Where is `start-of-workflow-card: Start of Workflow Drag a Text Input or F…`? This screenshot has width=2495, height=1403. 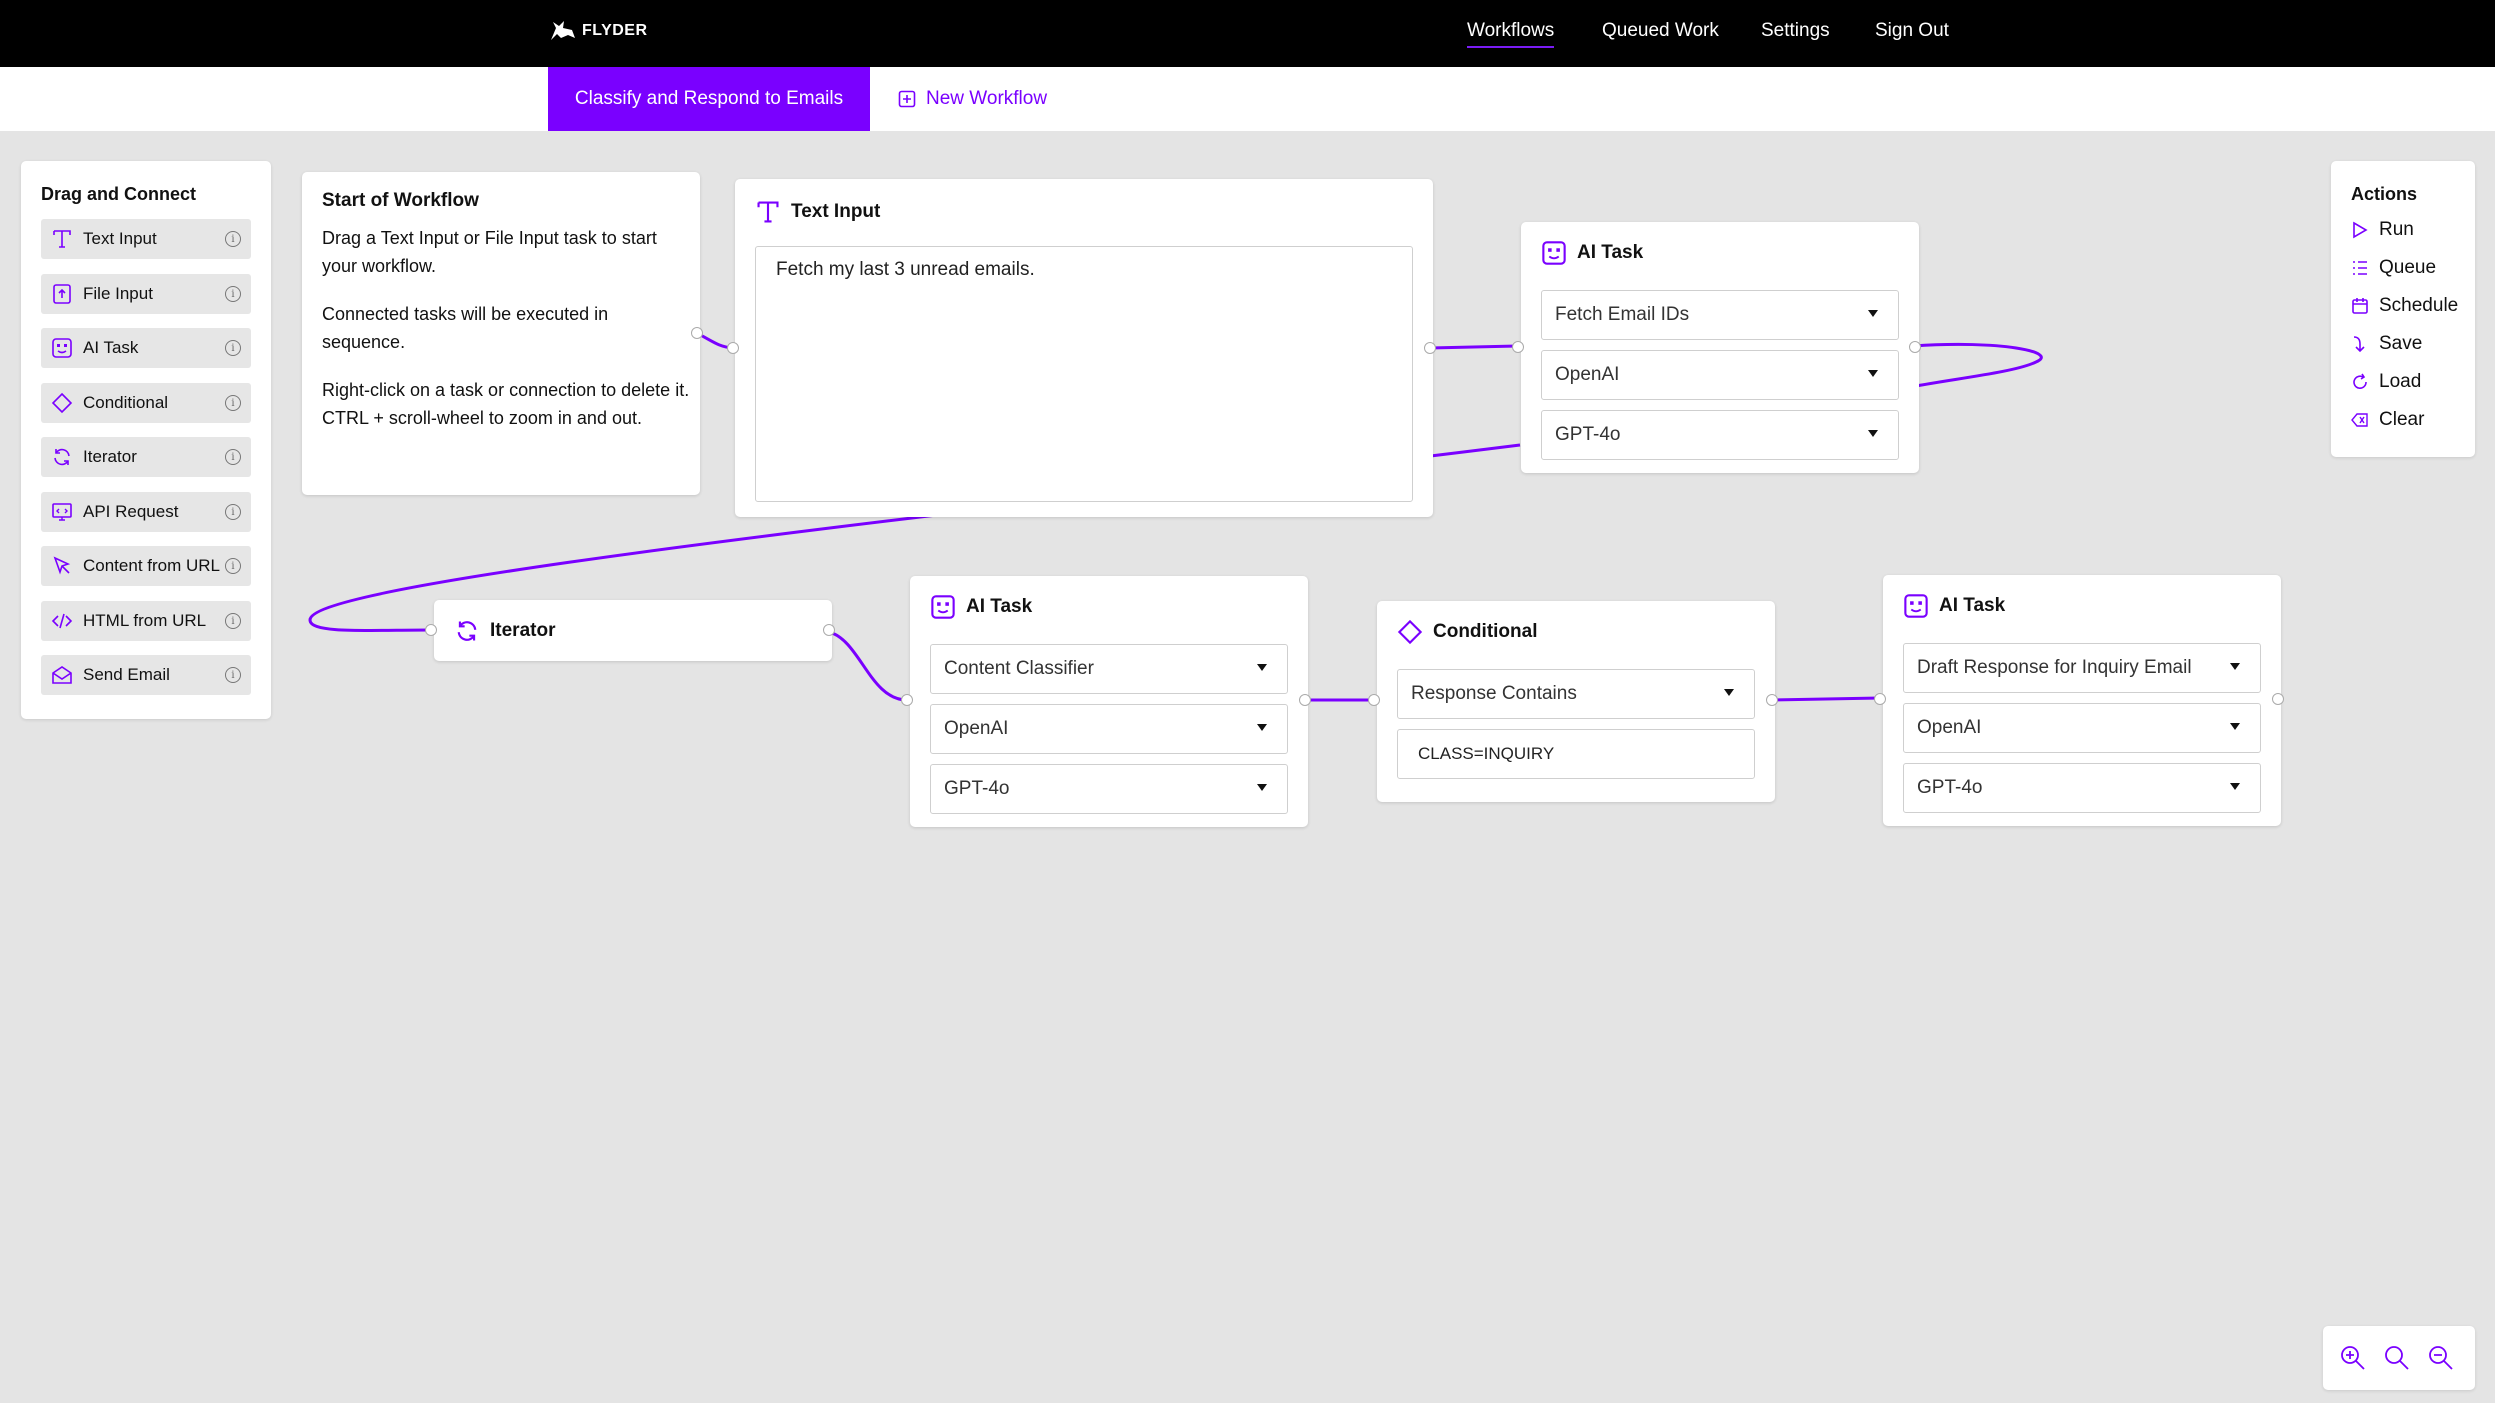 start-of-workflow-card: Start of Workflow Drag a Text Input or F… is located at coordinates (501, 333).